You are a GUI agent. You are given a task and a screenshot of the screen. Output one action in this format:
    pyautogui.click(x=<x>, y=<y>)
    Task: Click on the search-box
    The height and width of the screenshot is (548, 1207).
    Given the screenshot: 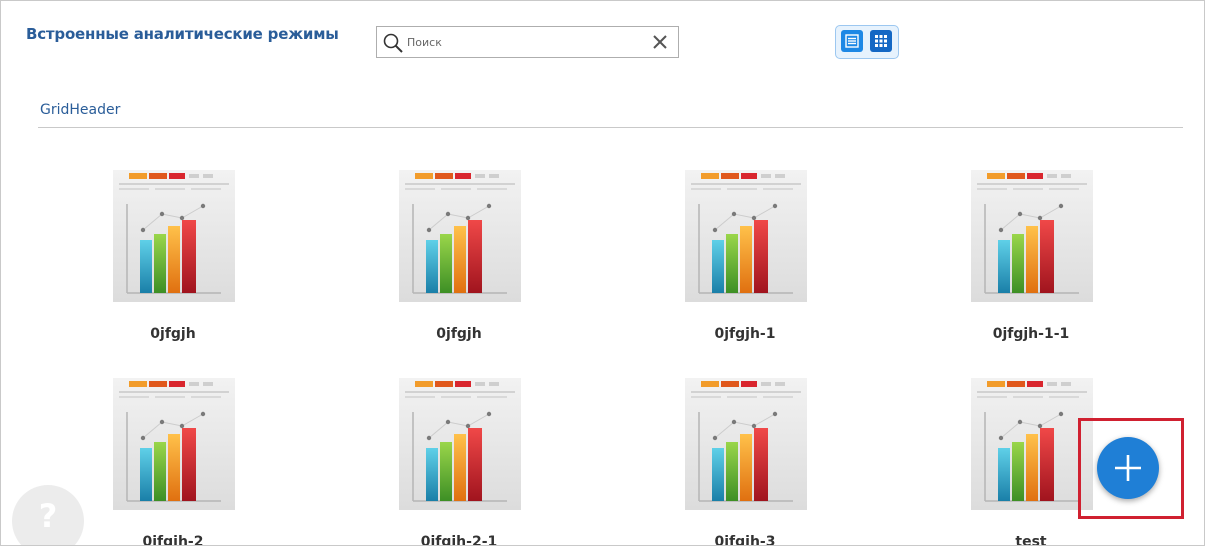 What is the action you would take?
    pyautogui.click(x=527, y=42)
    